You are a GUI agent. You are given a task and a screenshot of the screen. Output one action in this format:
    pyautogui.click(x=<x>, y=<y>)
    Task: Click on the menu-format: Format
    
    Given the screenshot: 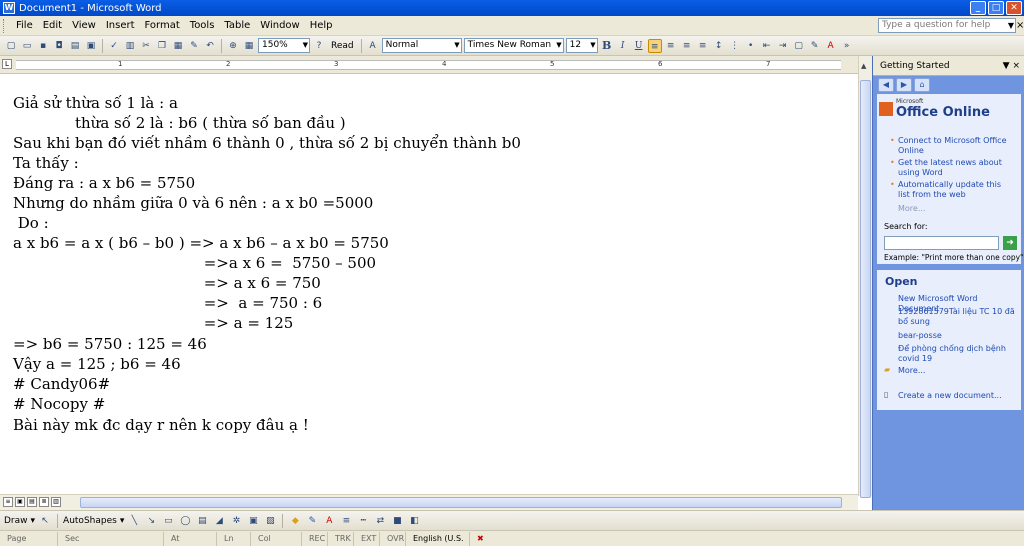 What is the action you would take?
    pyautogui.click(x=162, y=25)
    